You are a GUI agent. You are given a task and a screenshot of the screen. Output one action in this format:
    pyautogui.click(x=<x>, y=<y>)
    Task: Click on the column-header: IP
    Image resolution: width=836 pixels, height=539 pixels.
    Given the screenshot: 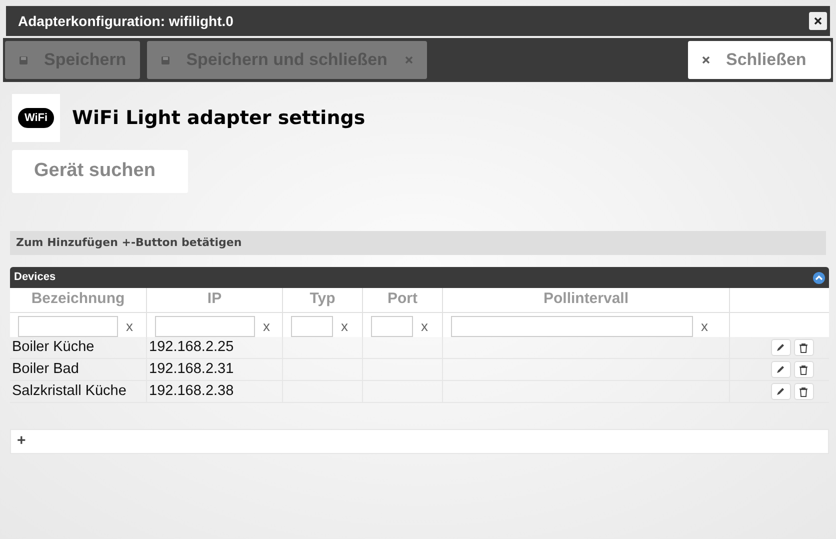 What is the action you would take?
    pyautogui.click(x=215, y=300)
    